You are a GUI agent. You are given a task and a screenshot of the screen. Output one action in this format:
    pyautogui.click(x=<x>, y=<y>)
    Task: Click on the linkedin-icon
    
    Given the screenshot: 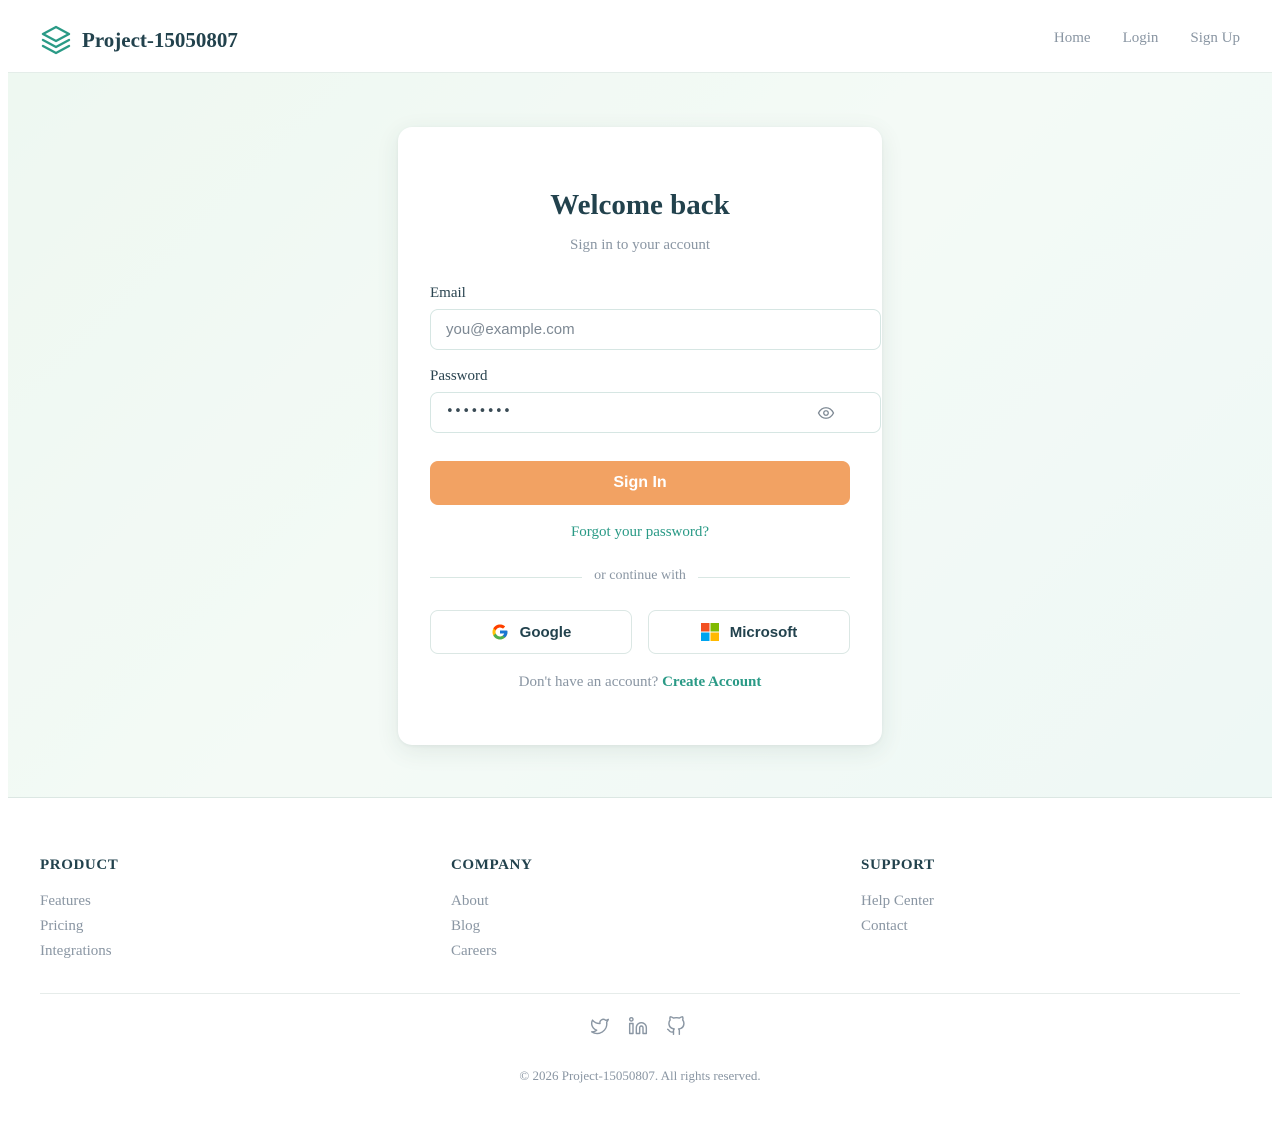 What is the action you would take?
    pyautogui.click(x=638, y=1026)
    